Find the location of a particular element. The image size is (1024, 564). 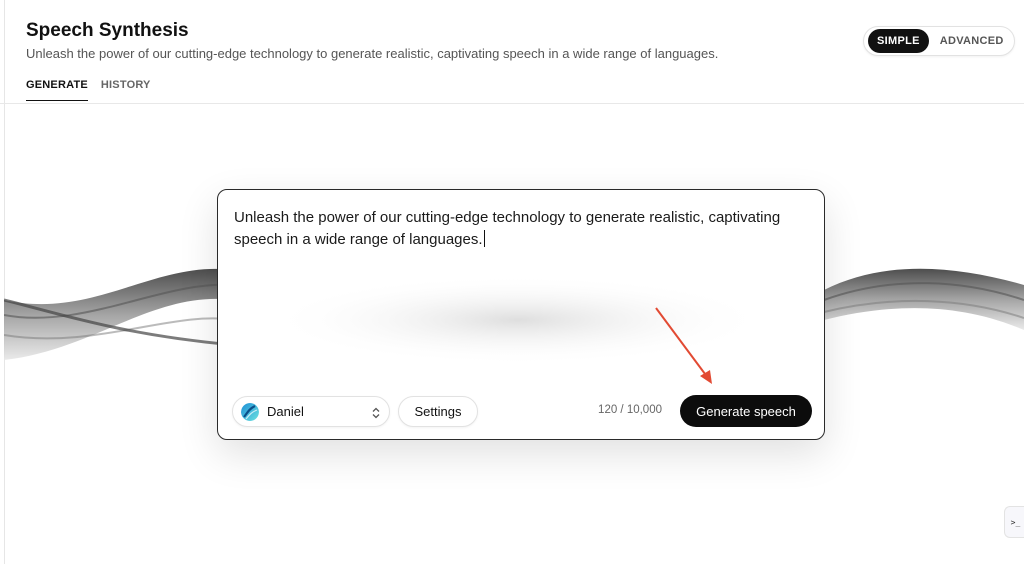

voice-name: Daniel is located at coordinates (285, 411).